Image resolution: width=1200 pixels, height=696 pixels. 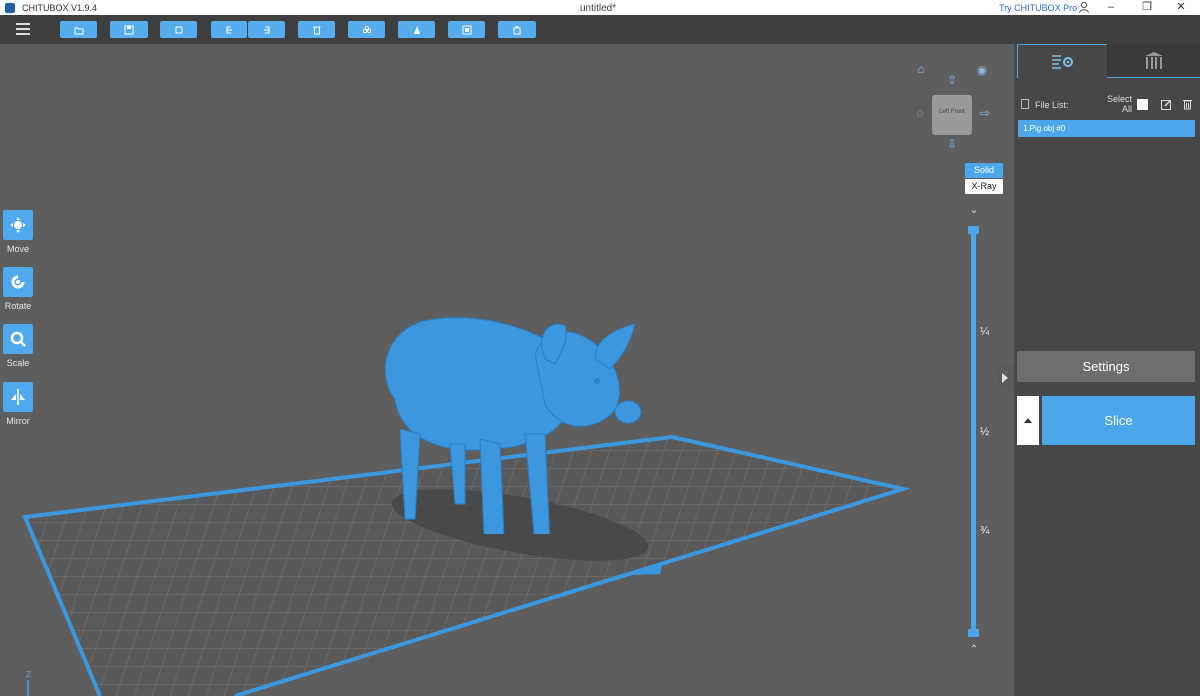 What do you see at coordinates (416, 29) in the screenshot?
I see `hollow-button` at bounding box center [416, 29].